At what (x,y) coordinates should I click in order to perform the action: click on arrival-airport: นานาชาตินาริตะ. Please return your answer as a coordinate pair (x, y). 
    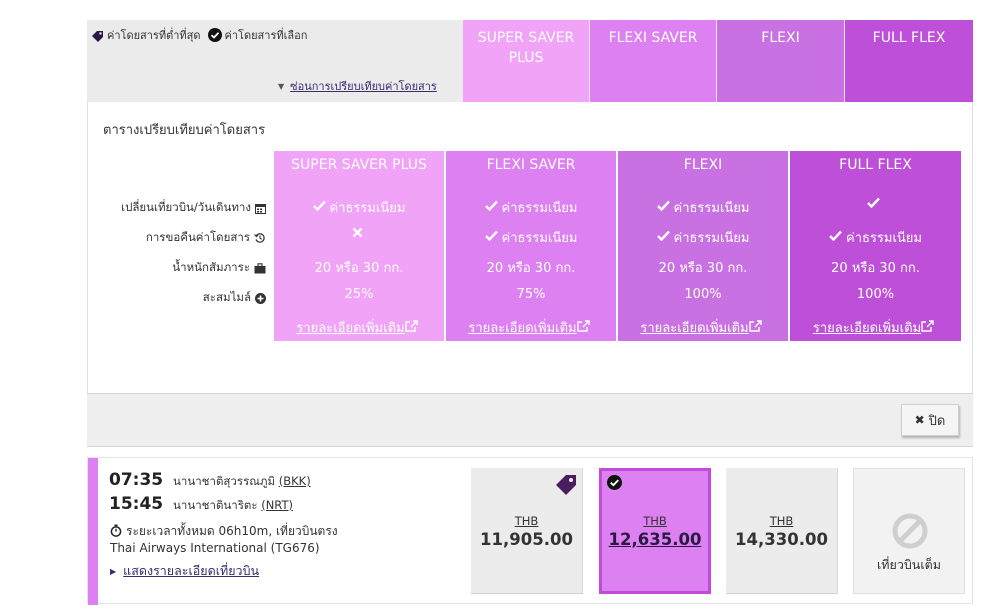
    Looking at the image, I should click on (215, 505).